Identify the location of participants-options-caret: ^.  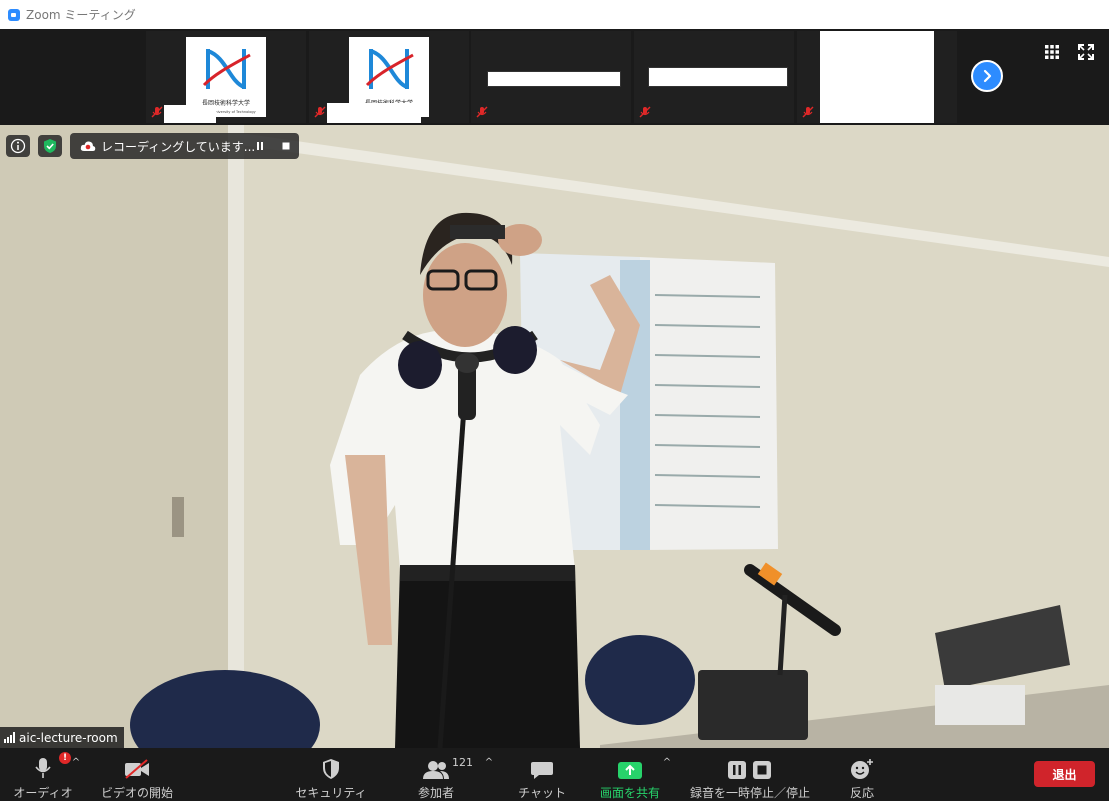
(489, 763).